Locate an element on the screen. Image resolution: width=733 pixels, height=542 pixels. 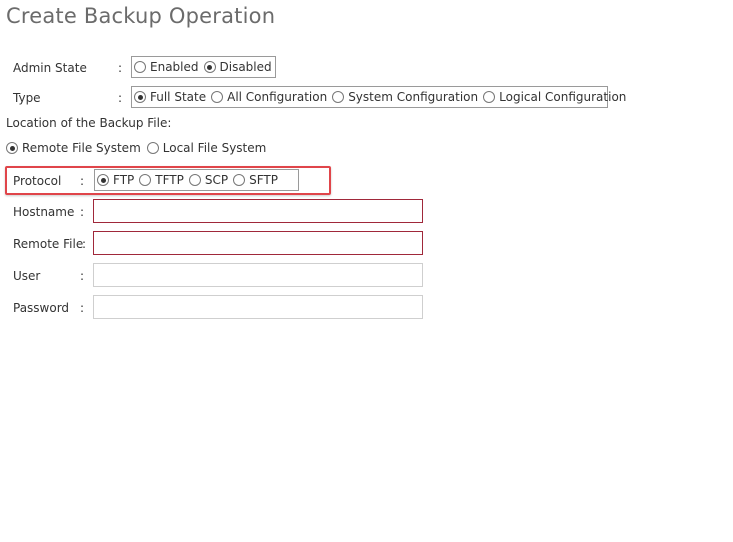
location-local-file-system-label: Local File System is located at coordinates (214, 148).